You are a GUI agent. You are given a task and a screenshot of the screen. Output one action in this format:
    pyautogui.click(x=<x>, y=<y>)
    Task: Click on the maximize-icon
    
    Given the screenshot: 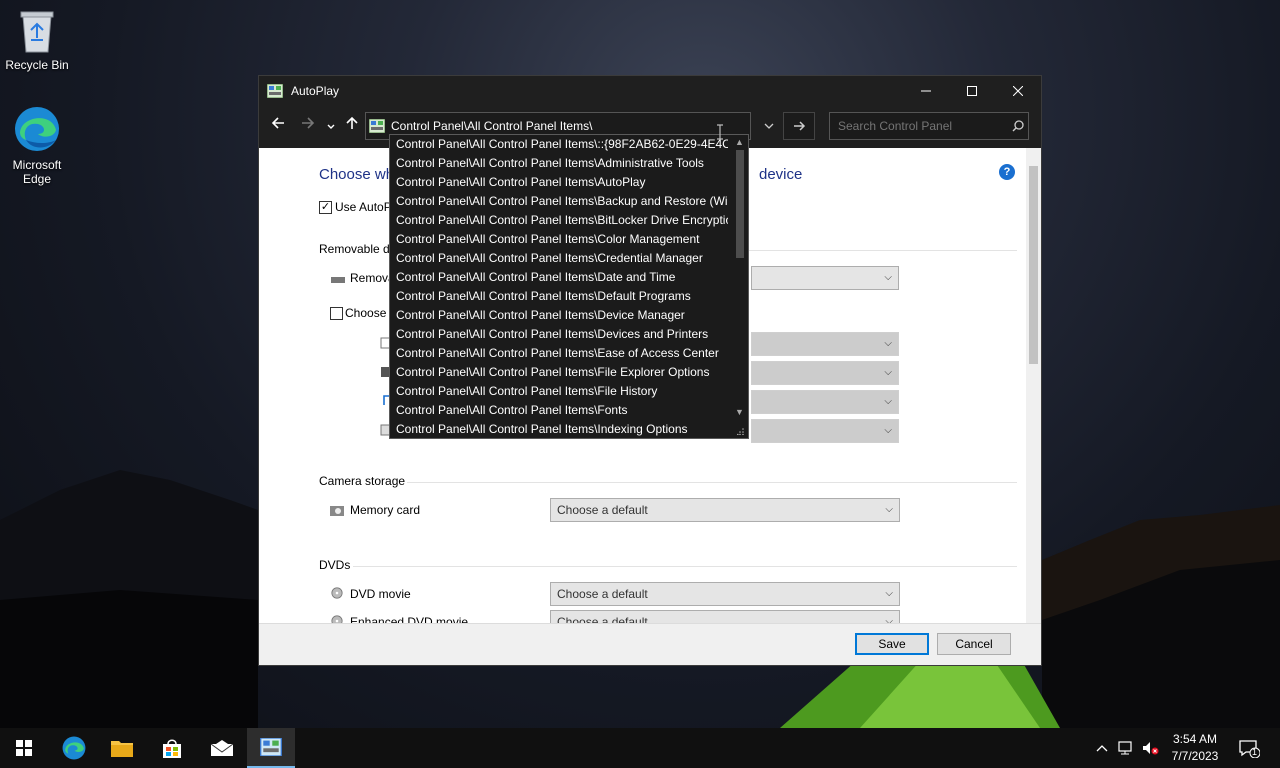 What is the action you would take?
    pyautogui.click(x=972, y=91)
    